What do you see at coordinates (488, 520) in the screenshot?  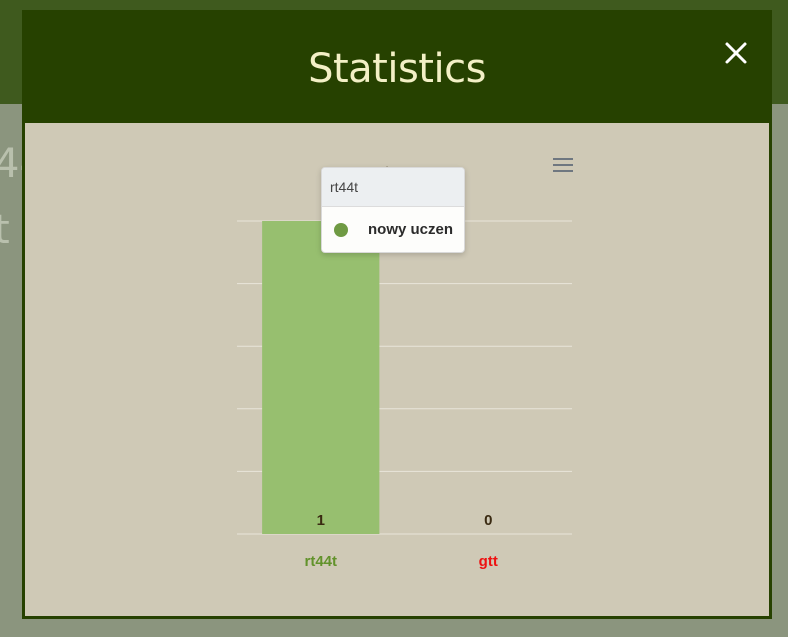 I see `data-label: 0` at bounding box center [488, 520].